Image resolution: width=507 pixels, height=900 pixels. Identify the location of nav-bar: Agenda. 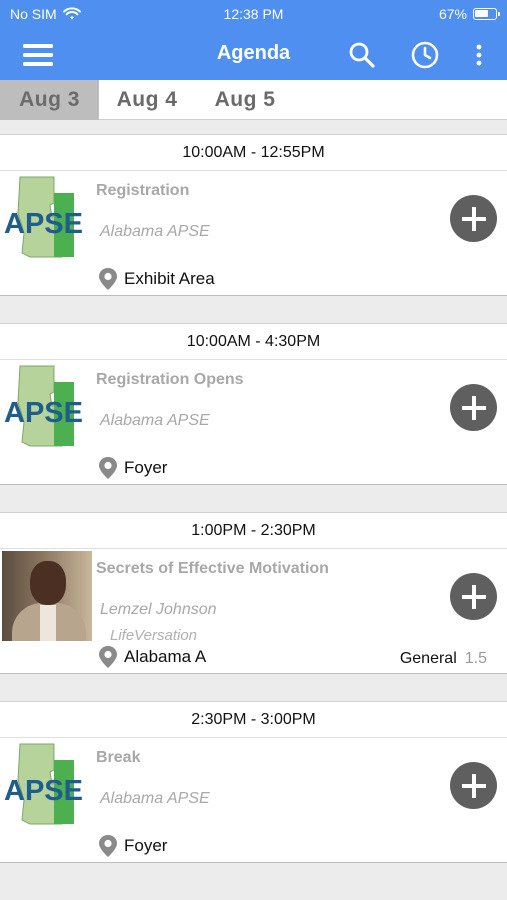
(253, 55).